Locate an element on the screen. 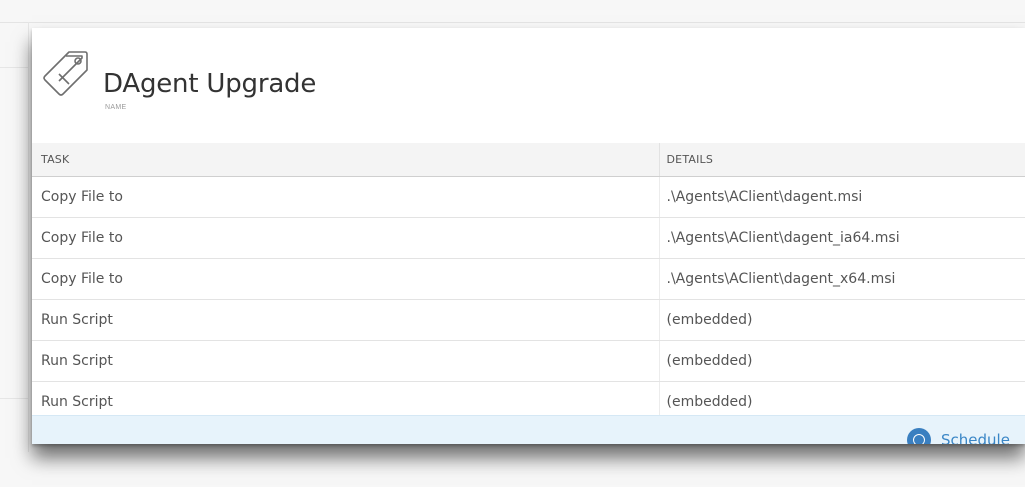  details-cell: .\Agents\AClient\dagent_x64.msi is located at coordinates (841, 279).